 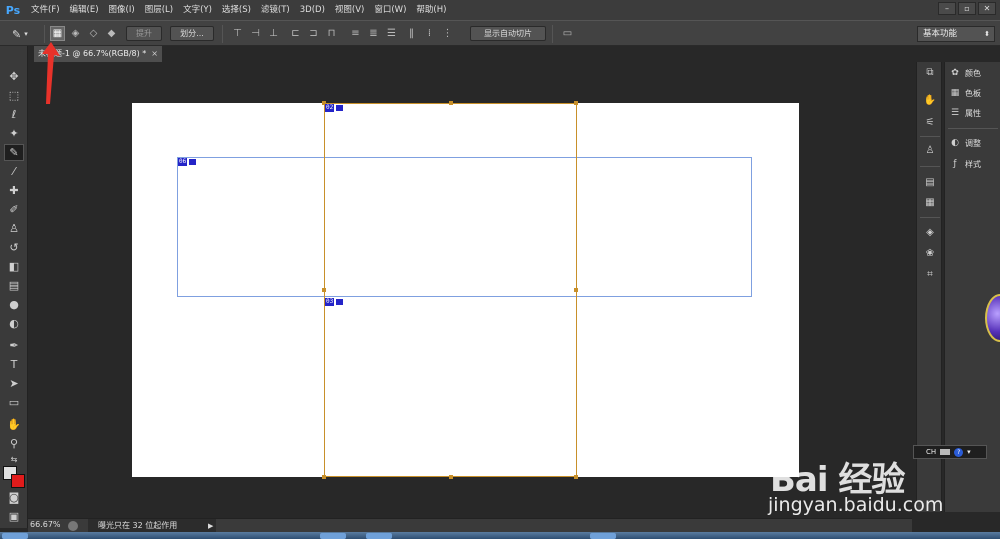 What do you see at coordinates (14, 95) in the screenshot?
I see `marquee-tool-icon: ⬚` at bounding box center [14, 95].